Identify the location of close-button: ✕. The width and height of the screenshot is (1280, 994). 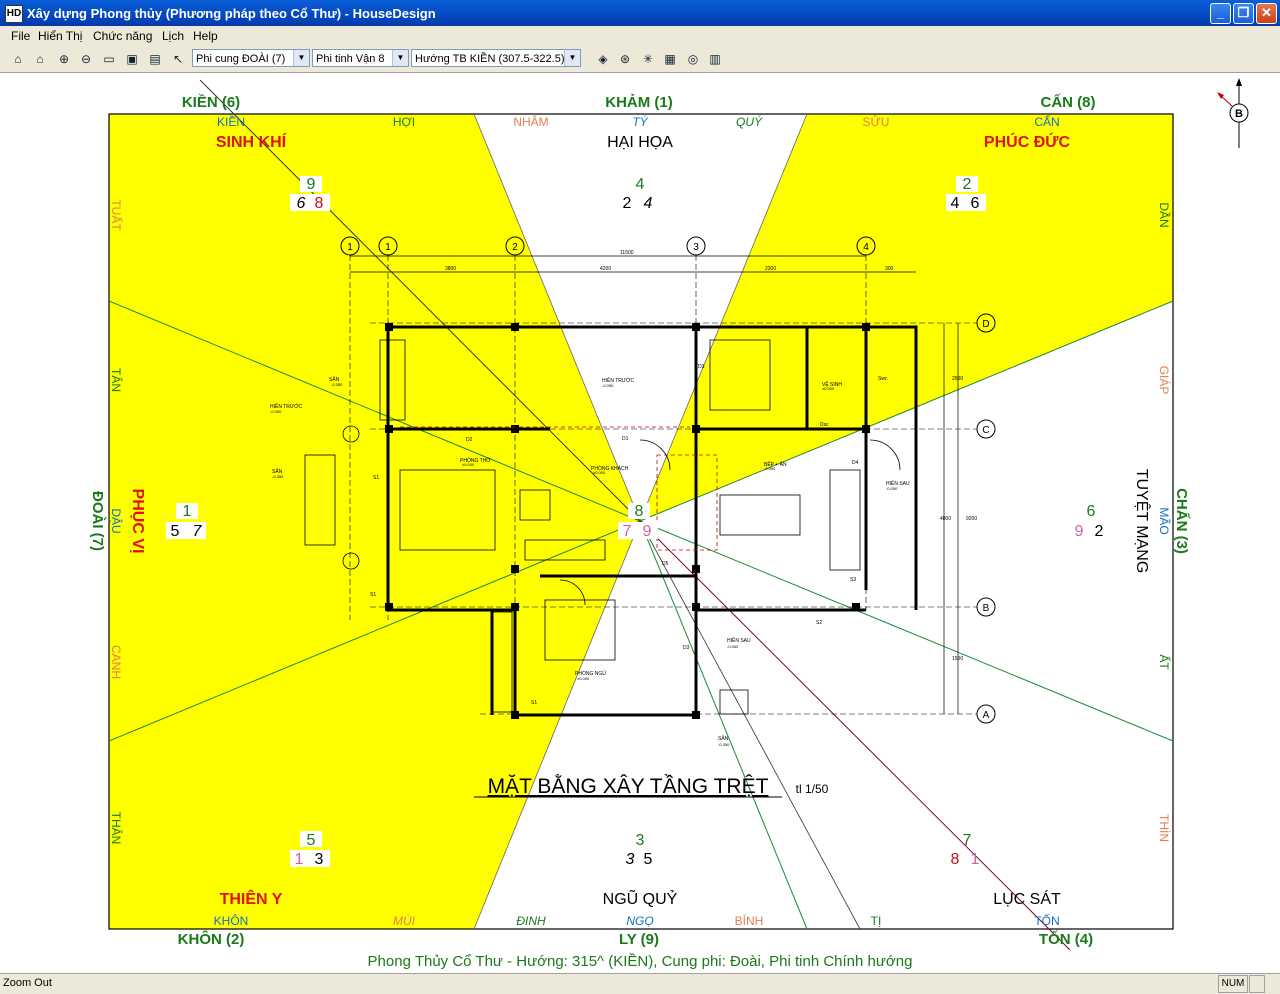
(1266, 13).